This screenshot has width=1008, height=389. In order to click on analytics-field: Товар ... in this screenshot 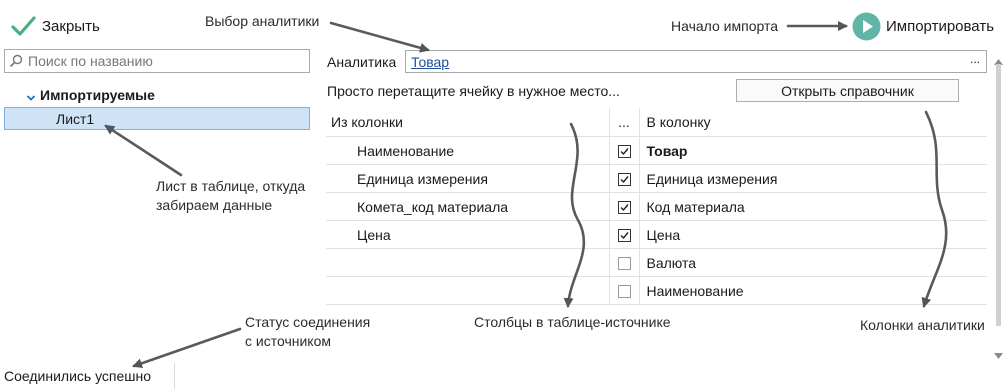, I will do `click(696, 61)`.